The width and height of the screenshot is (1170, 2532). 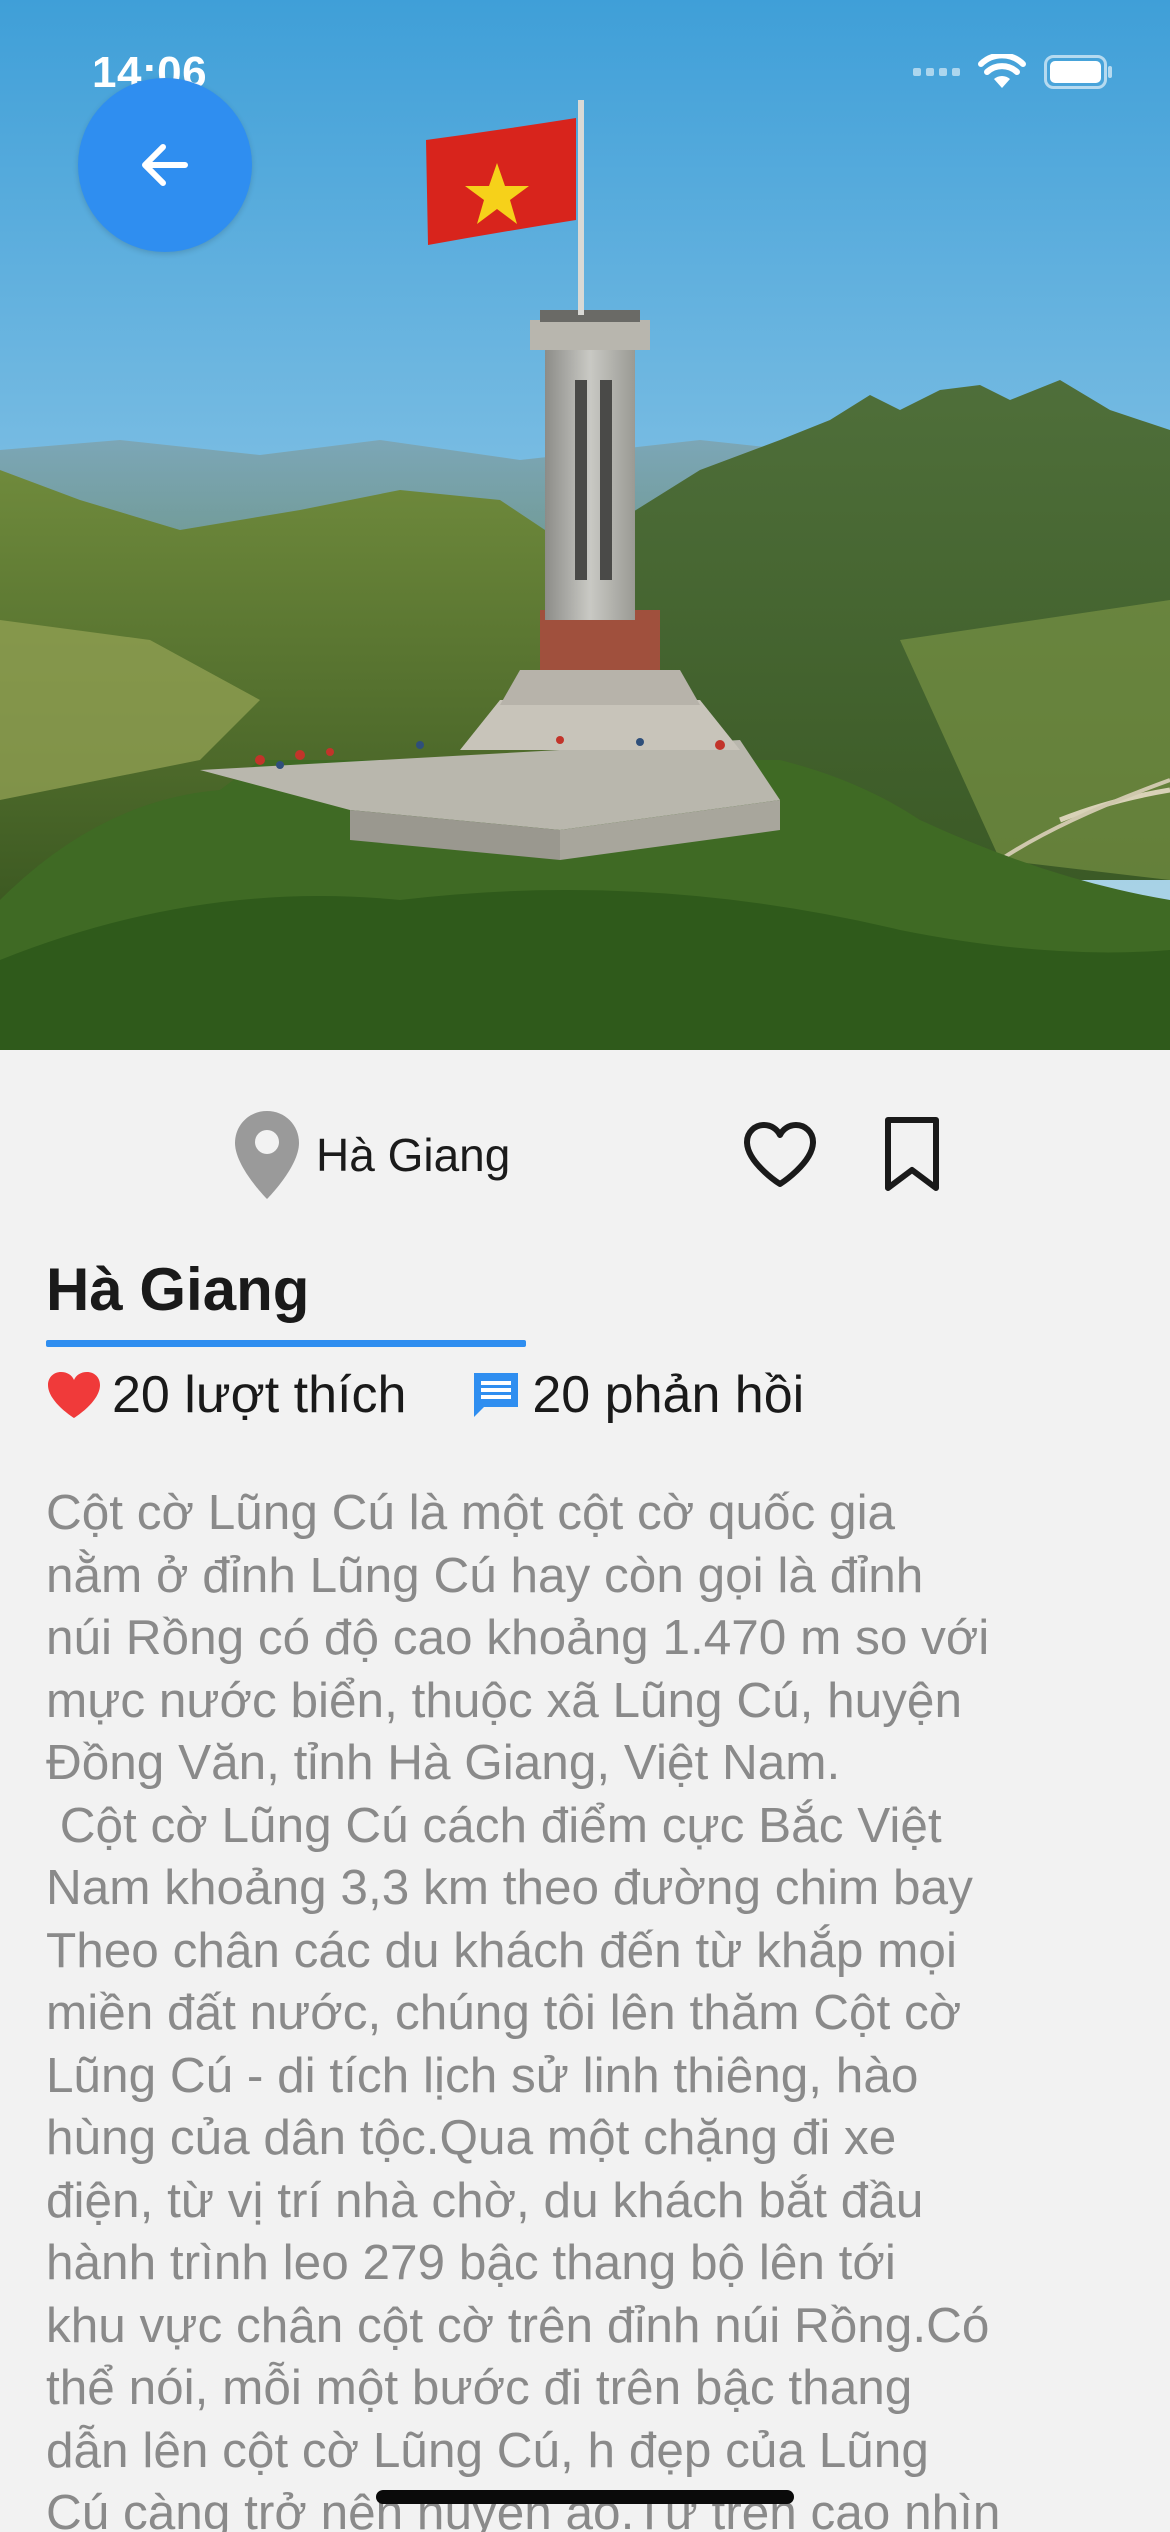 I want to click on heart-filled-icon, so click(x=74, y=1395).